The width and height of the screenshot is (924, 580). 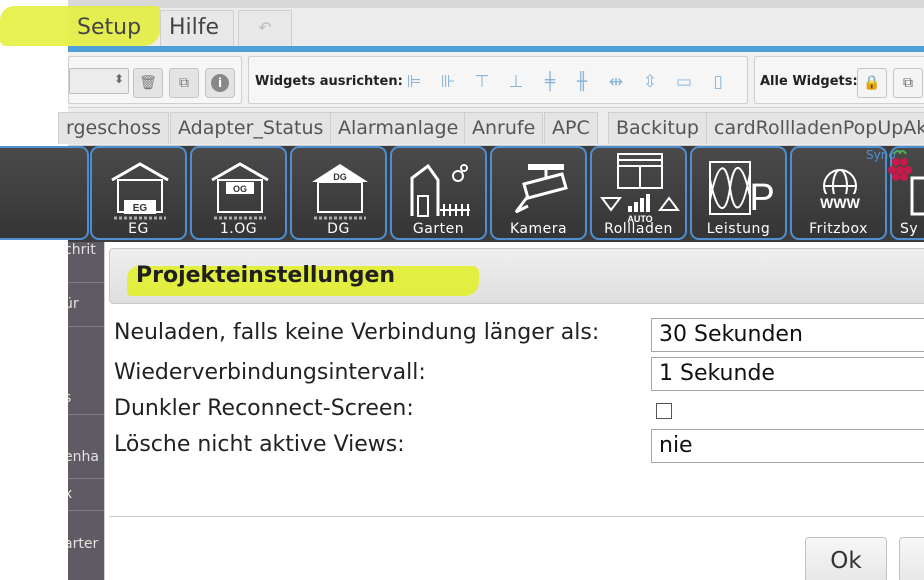 What do you see at coordinates (138, 229) in the screenshot?
I see `tile-label: EG` at bounding box center [138, 229].